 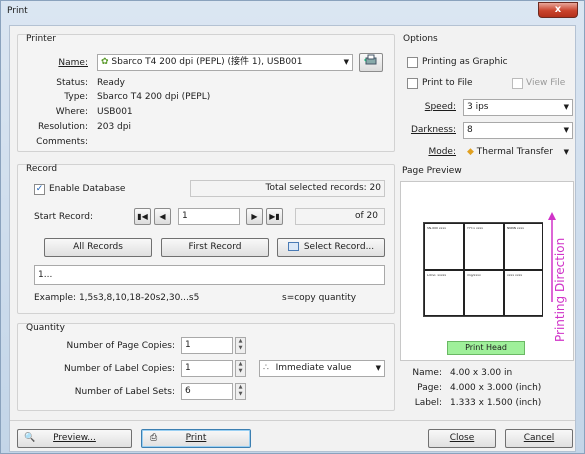 I want to click on first-record-nav-button: ▮◀, so click(x=142, y=216).